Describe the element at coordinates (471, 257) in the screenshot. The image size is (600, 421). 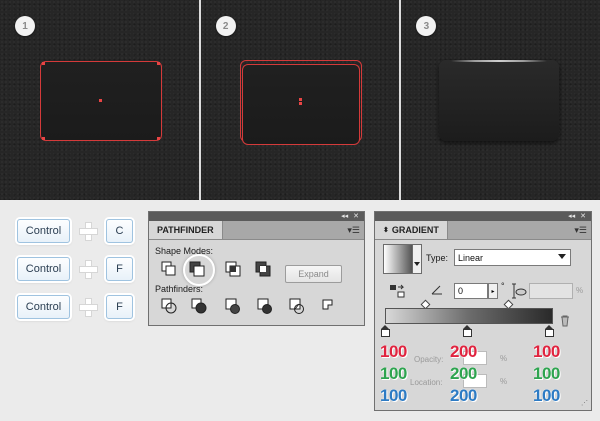
I see `type-select-value: Linear` at that location.